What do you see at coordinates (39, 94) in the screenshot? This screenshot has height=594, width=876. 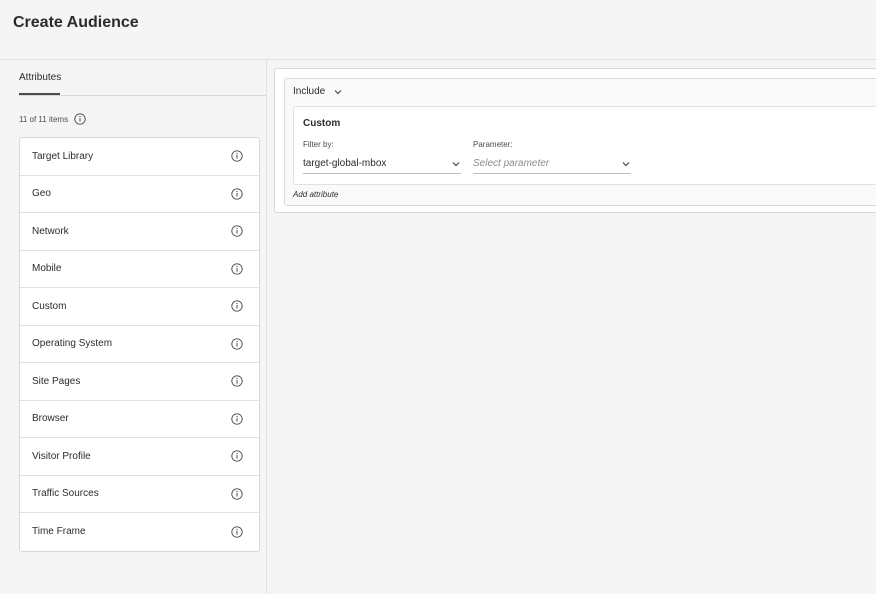 I see `tab-selected-indicator` at bounding box center [39, 94].